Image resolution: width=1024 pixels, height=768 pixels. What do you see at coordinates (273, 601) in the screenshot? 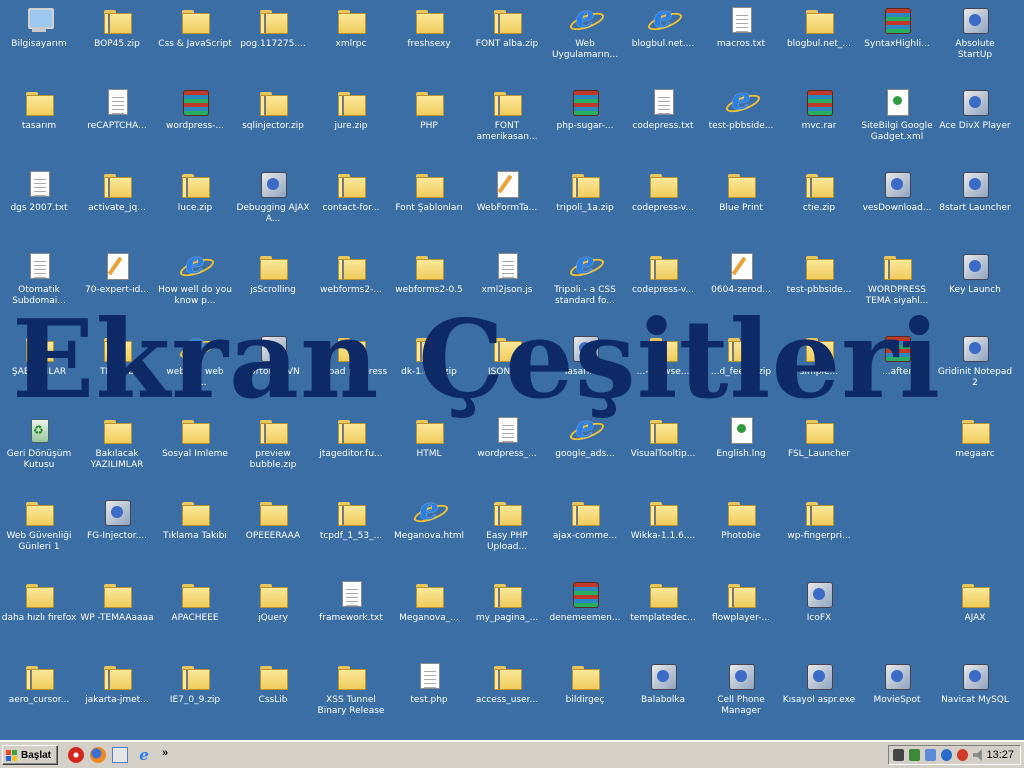
I see `desktop-icon: jQuery` at bounding box center [273, 601].